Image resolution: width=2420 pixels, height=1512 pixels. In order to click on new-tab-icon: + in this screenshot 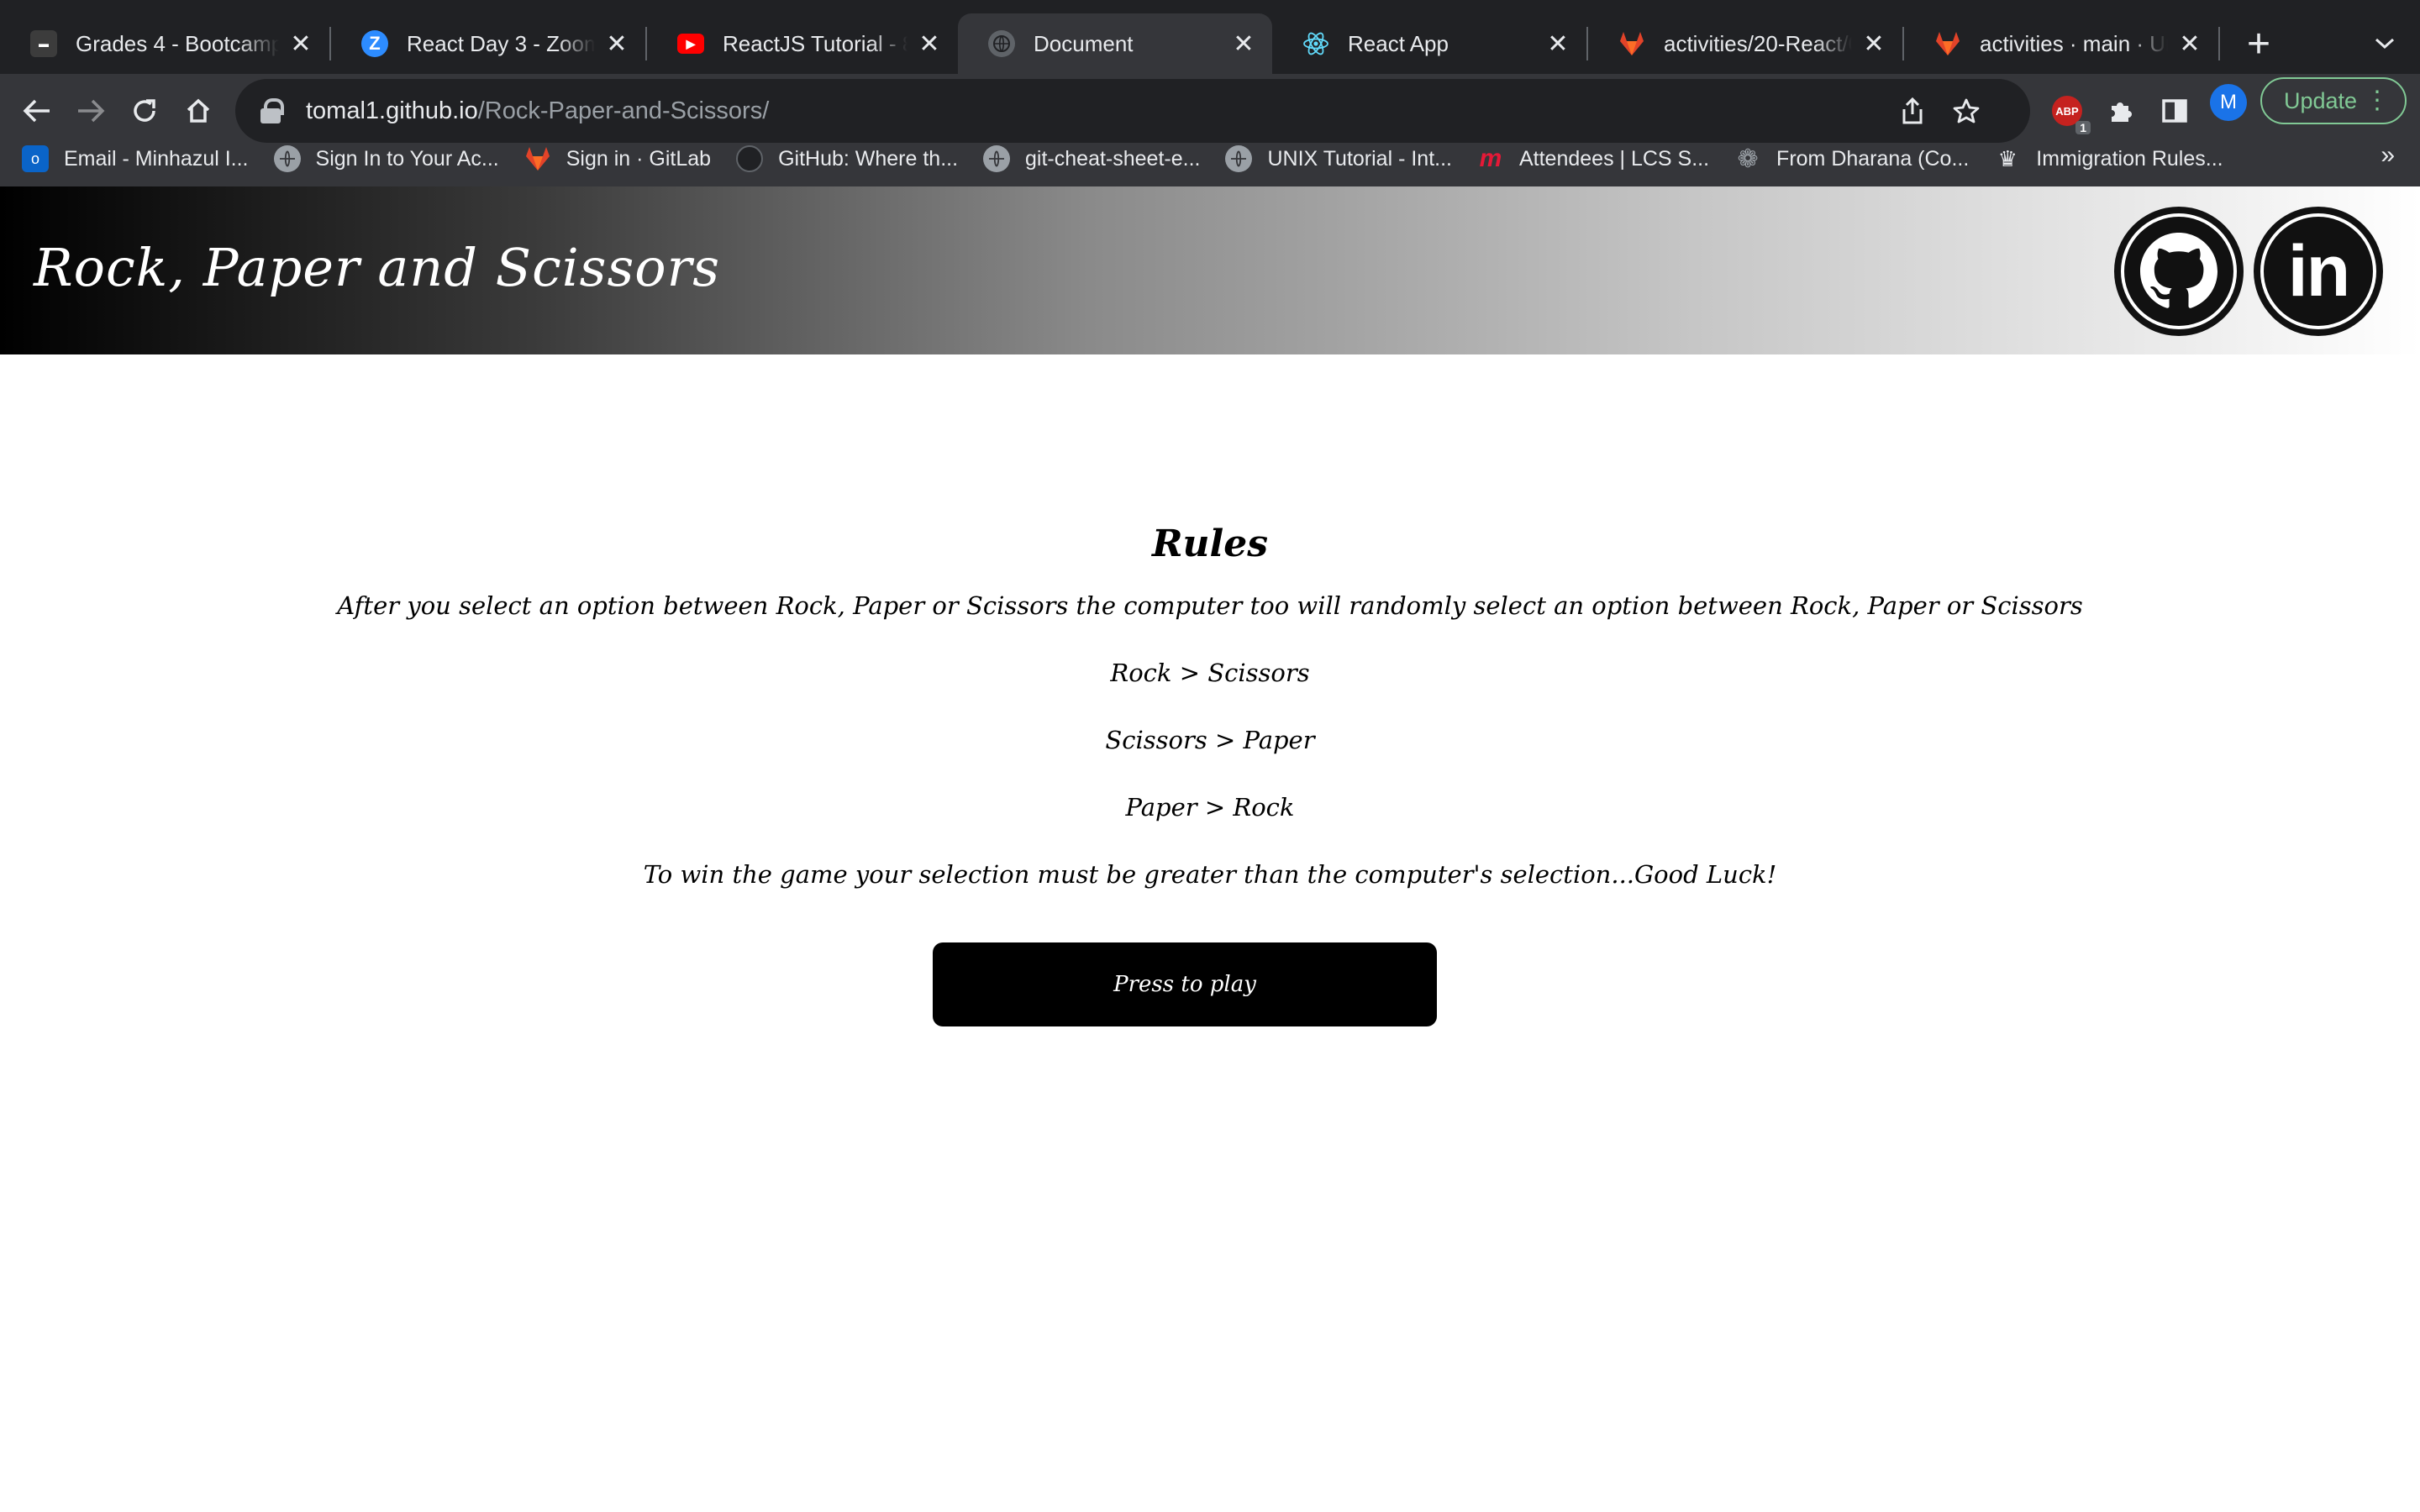, I will do `click(2258, 43)`.